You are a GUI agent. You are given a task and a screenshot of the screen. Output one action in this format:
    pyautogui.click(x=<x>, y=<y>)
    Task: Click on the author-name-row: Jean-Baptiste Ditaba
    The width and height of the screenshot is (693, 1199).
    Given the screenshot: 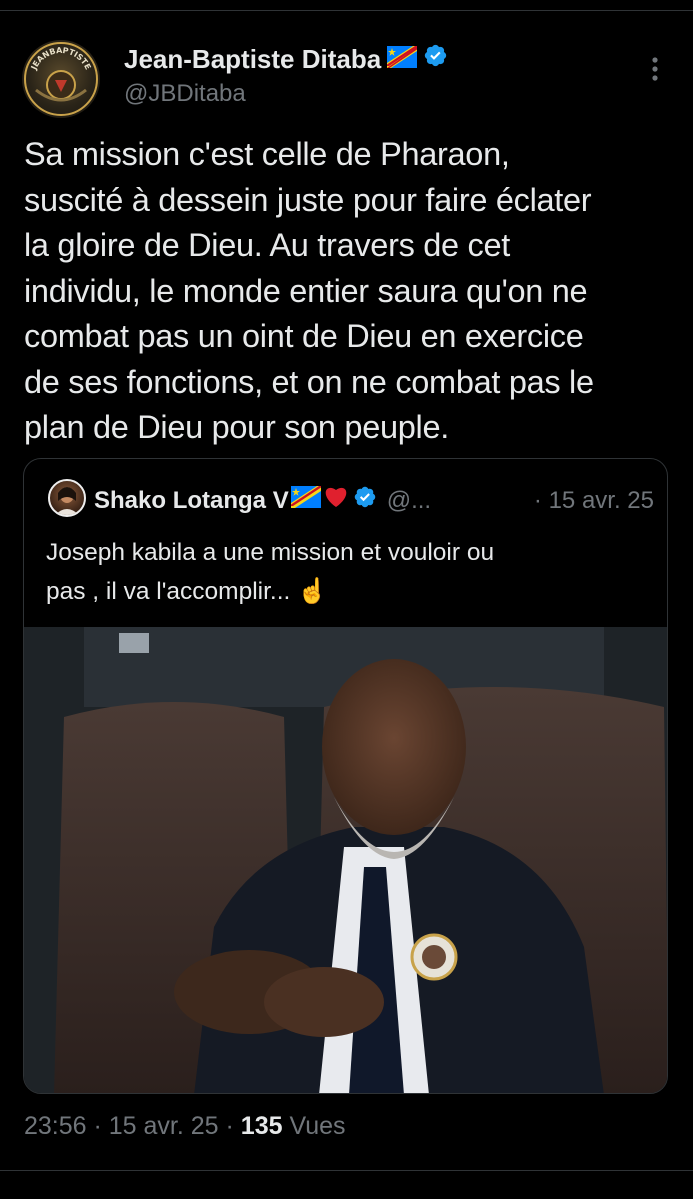 What is the action you would take?
    pyautogui.click(x=286, y=59)
    